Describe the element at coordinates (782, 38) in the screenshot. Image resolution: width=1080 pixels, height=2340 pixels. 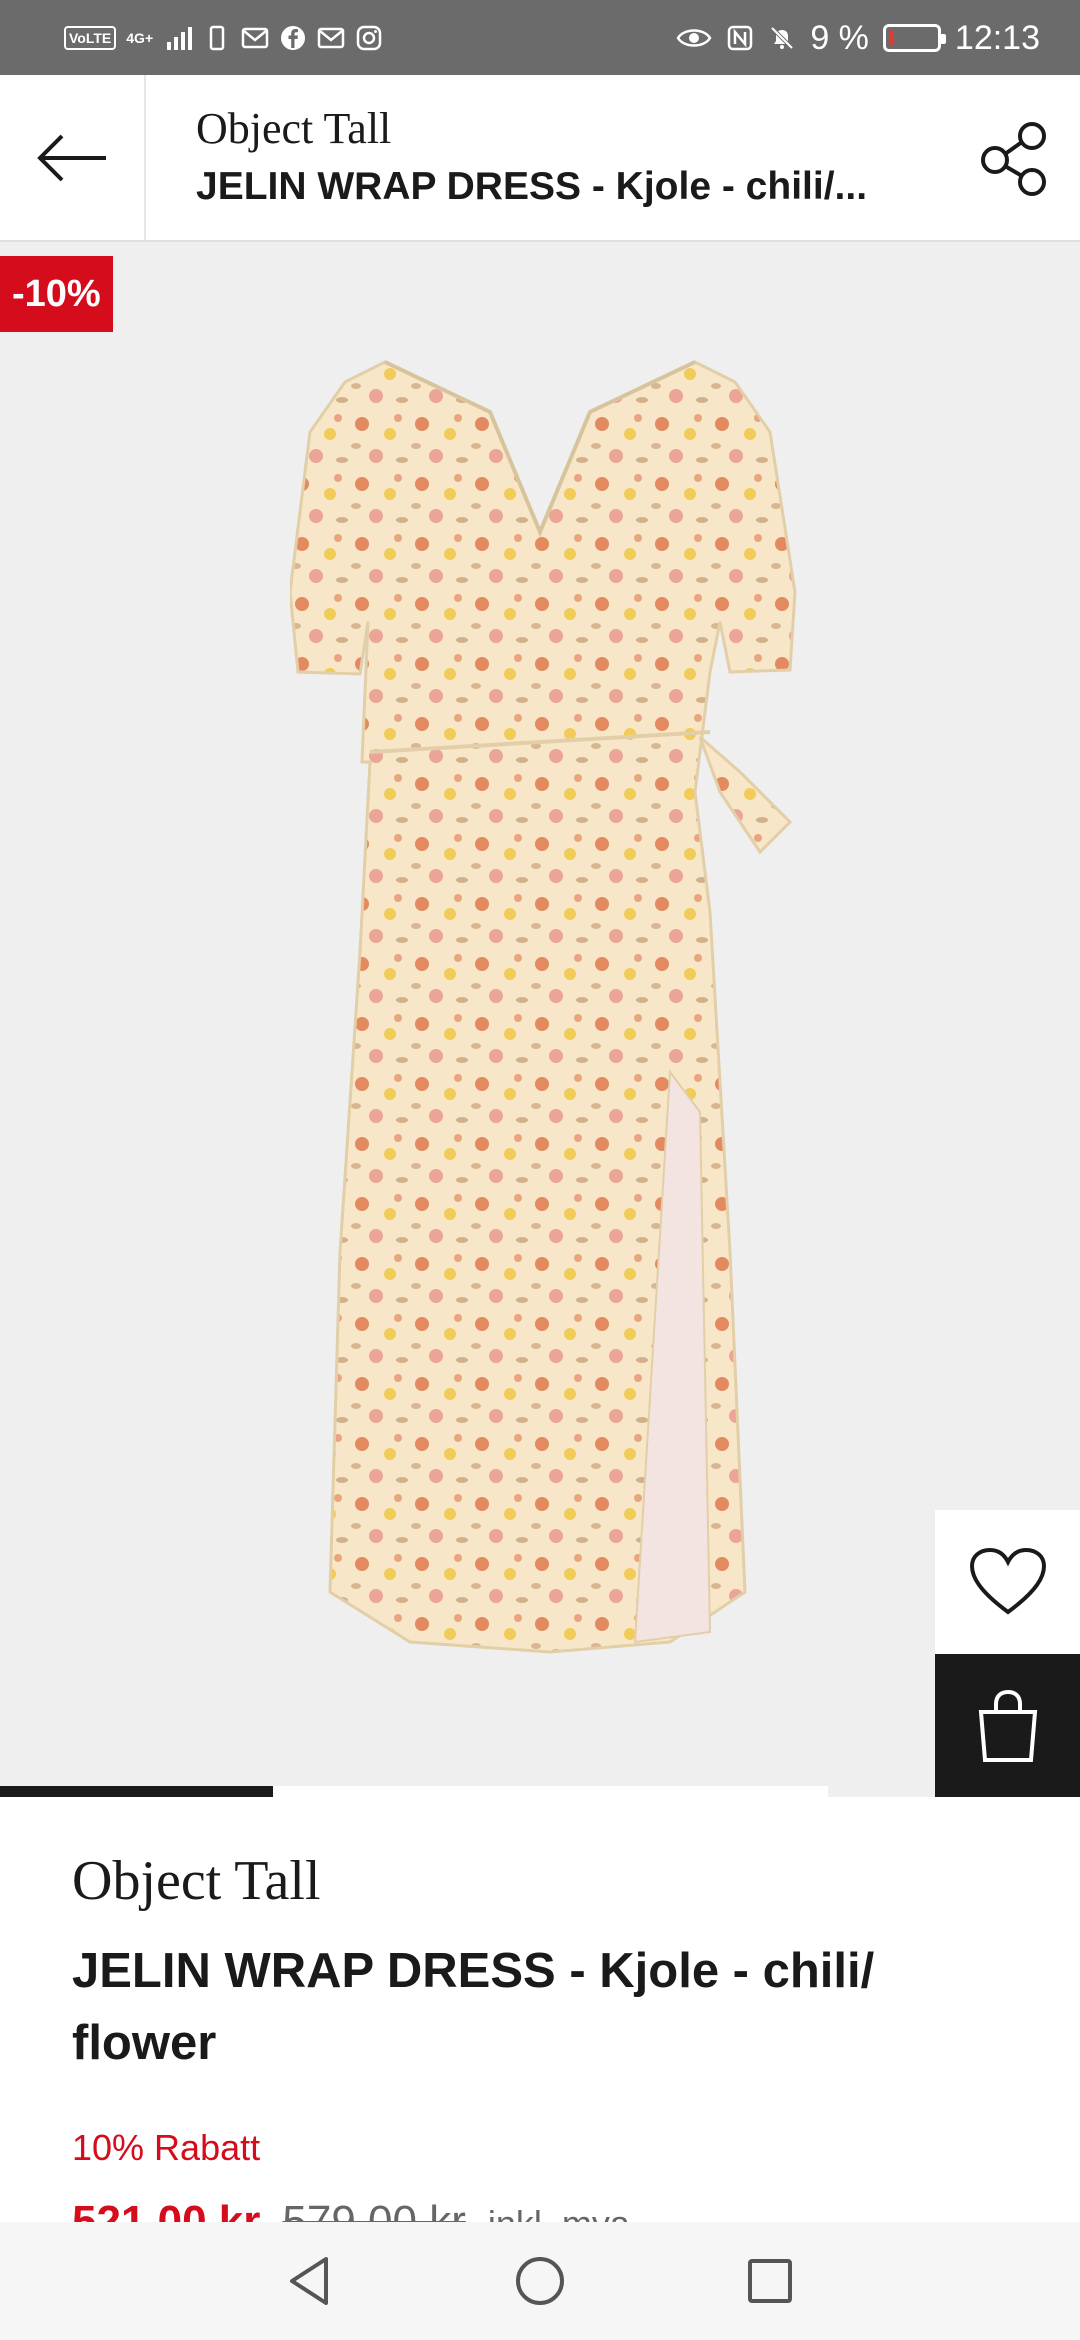
I see `mute-bell-icon` at that location.